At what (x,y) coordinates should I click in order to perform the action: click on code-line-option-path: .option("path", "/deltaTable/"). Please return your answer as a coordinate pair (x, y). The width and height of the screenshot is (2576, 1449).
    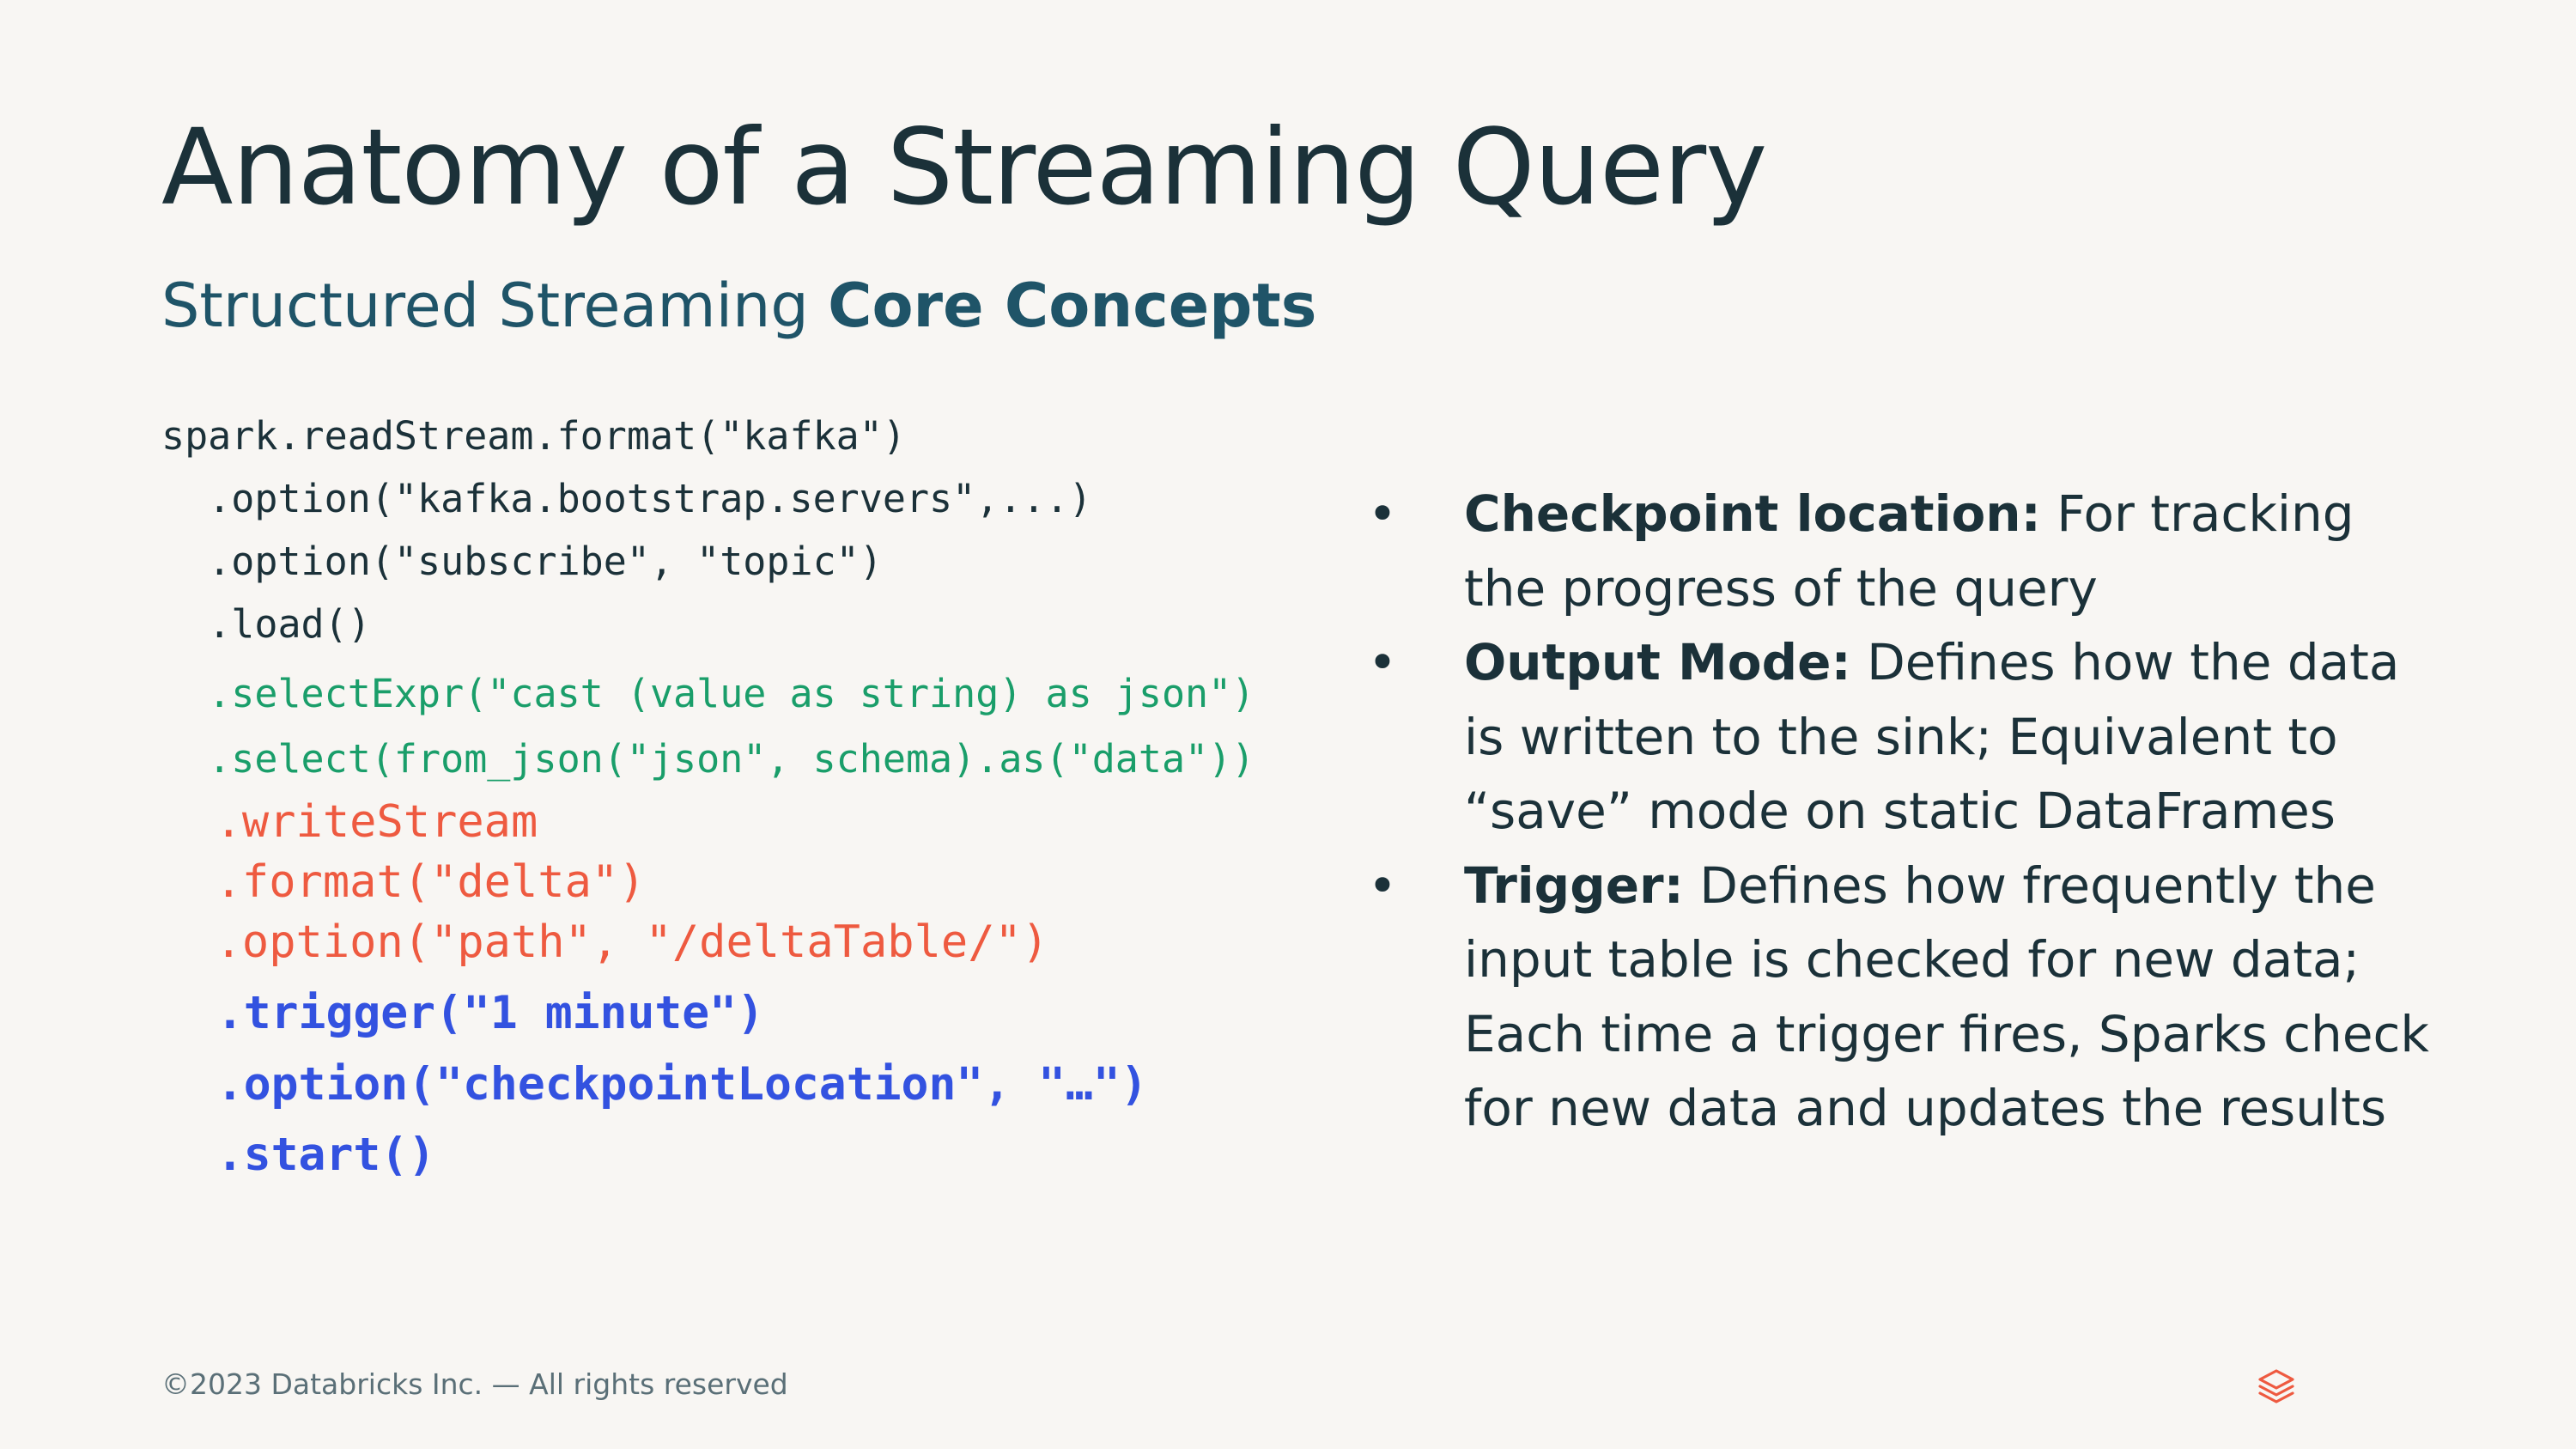
    Looking at the image, I should click on (605, 942).